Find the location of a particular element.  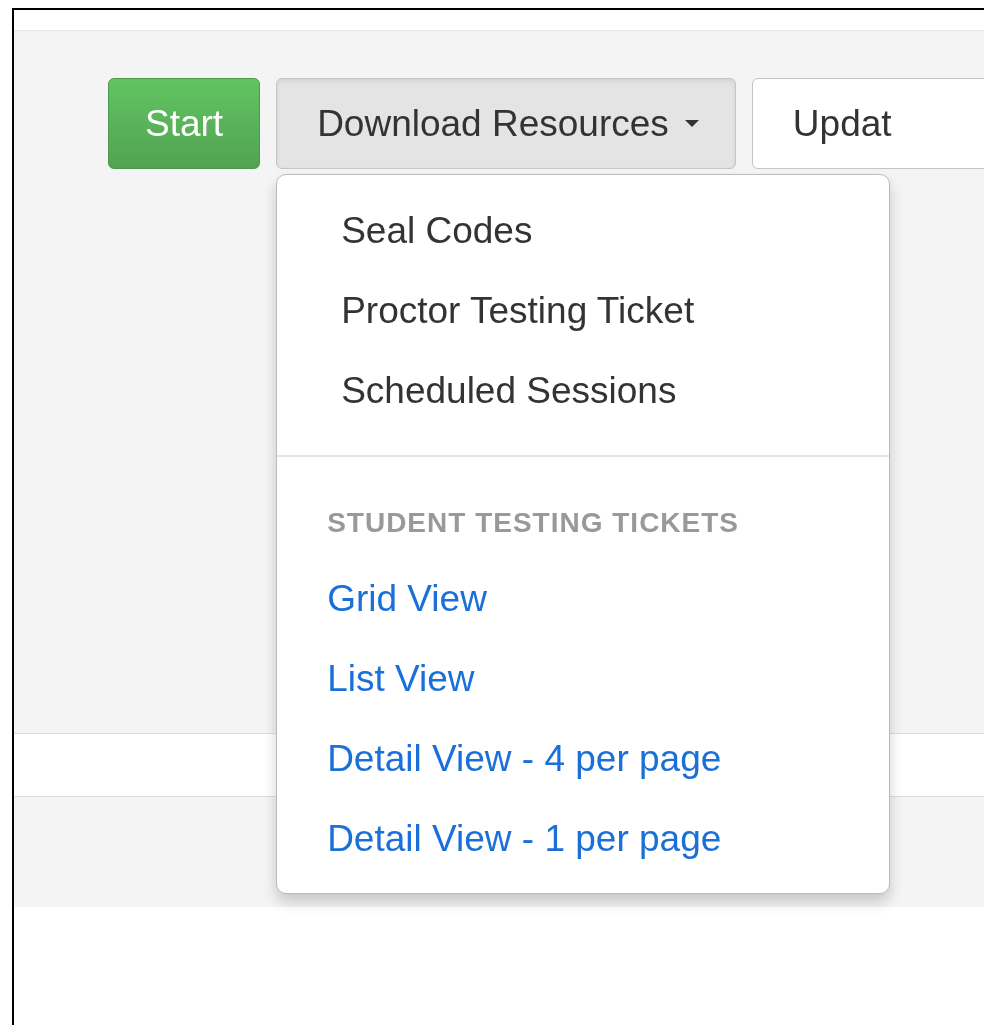

menu-item: Proctor Testing Ticket is located at coordinates (583, 311).